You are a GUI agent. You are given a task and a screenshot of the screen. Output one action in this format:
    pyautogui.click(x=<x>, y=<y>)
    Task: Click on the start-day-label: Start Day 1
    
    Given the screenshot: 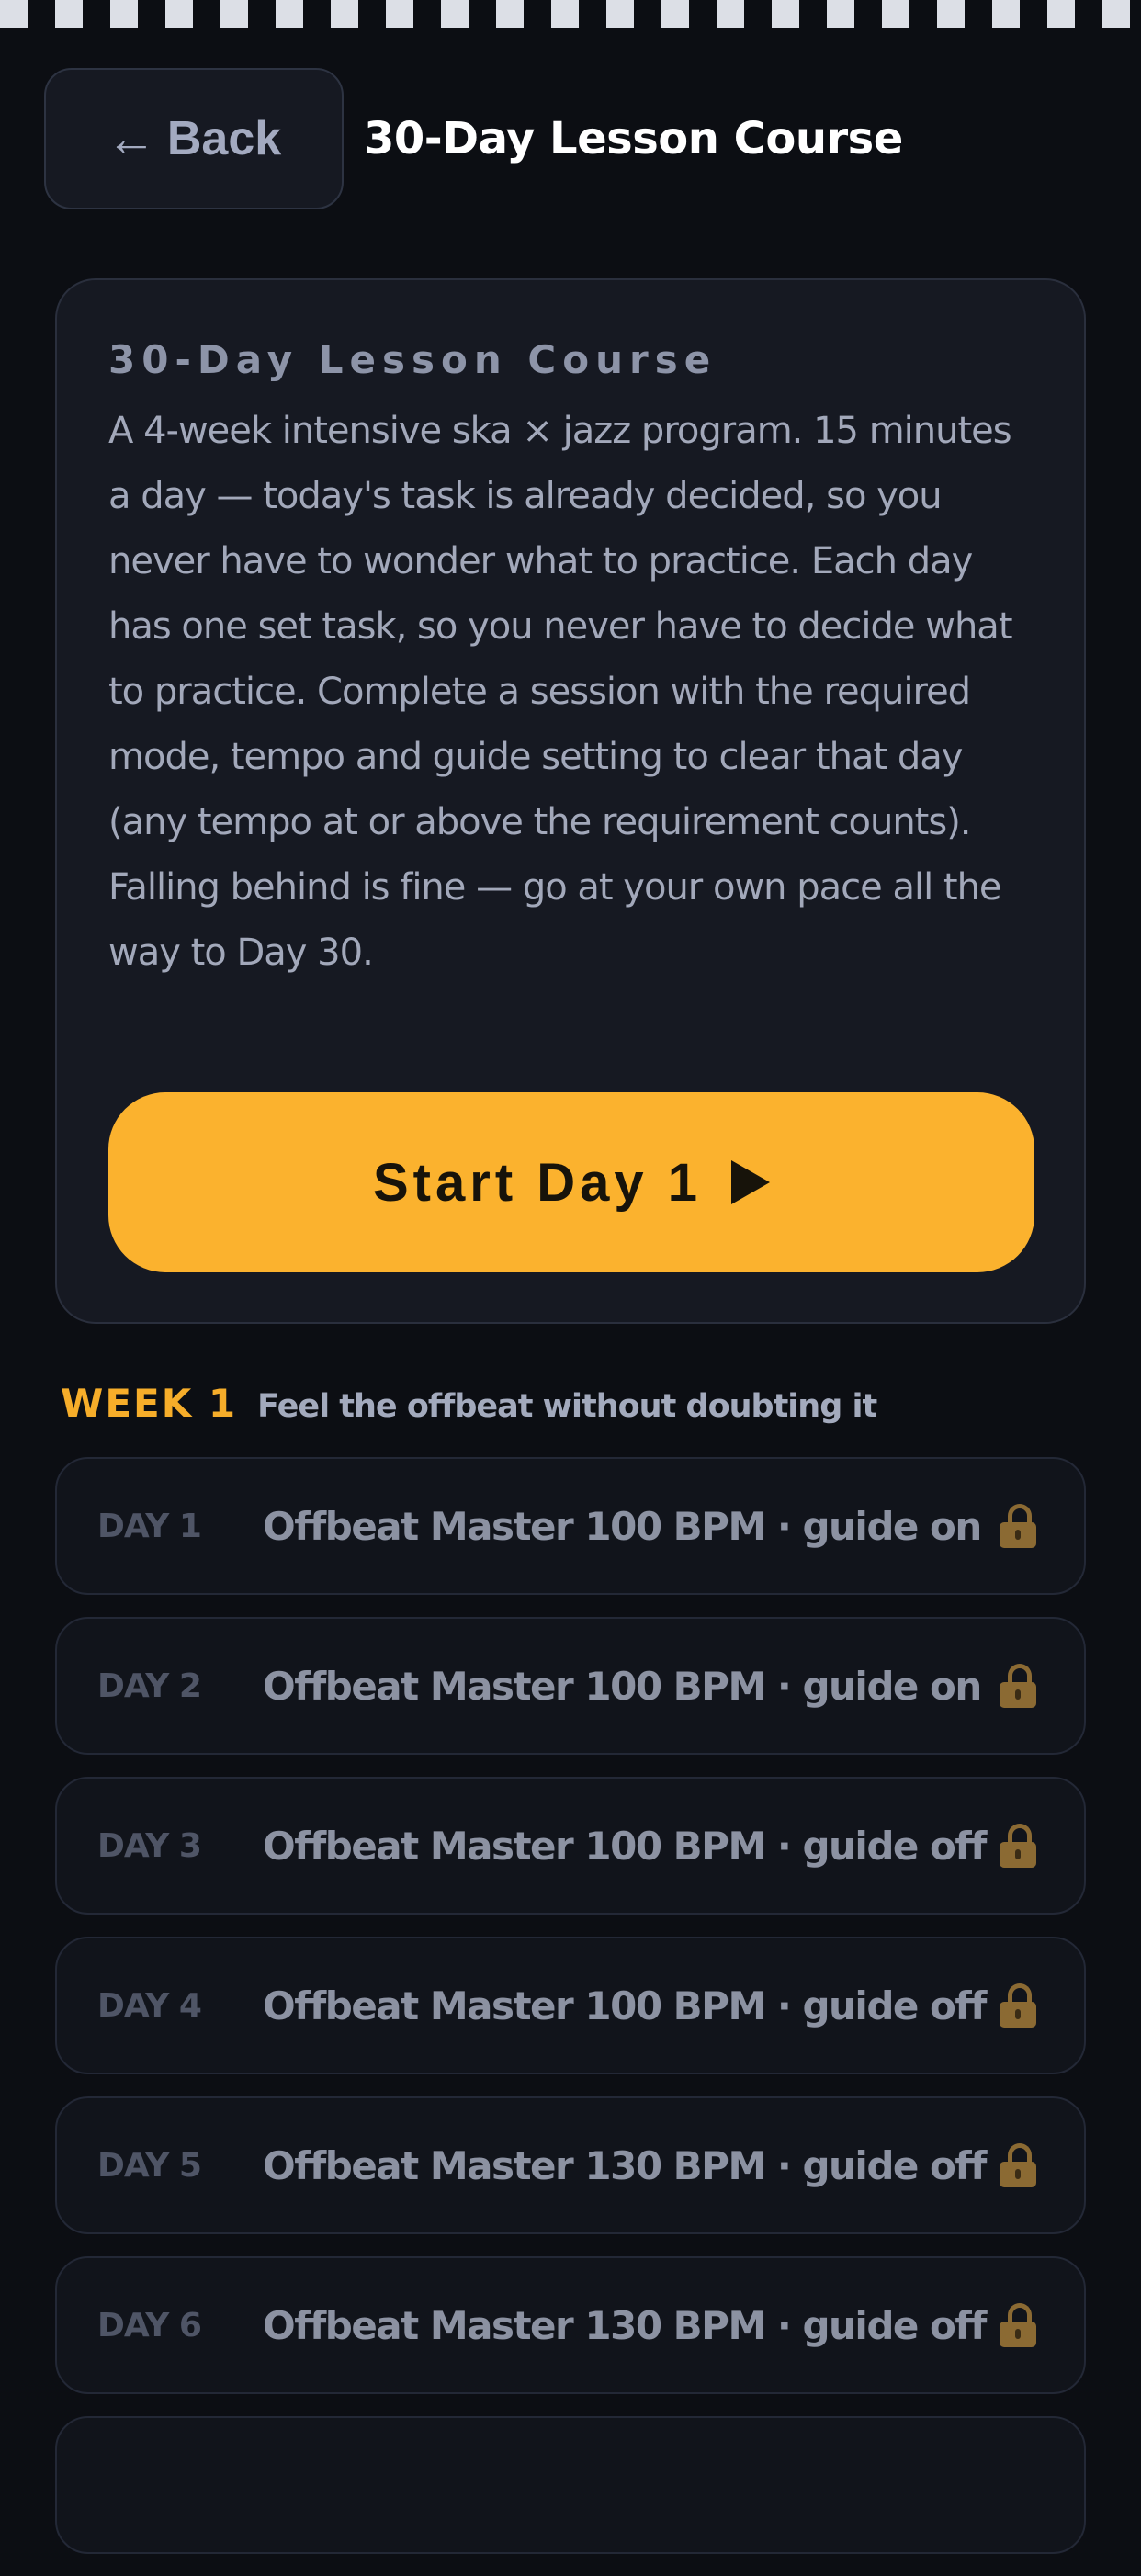 What is the action you would take?
    pyautogui.click(x=537, y=1182)
    